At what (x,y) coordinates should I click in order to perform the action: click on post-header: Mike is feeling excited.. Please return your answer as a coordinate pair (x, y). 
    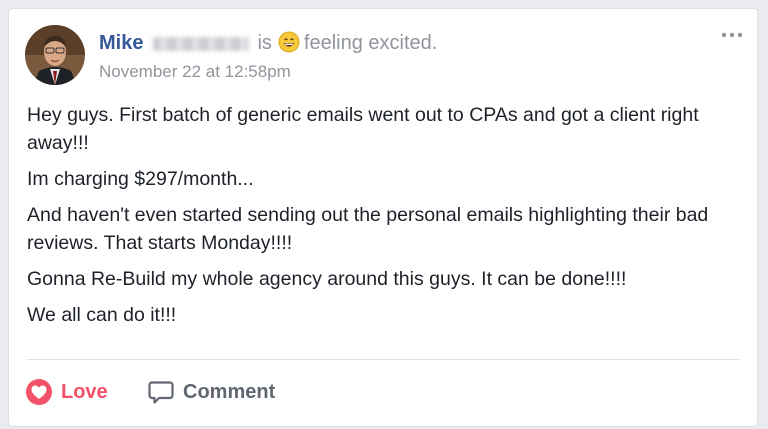
    Looking at the image, I should click on (268, 43).